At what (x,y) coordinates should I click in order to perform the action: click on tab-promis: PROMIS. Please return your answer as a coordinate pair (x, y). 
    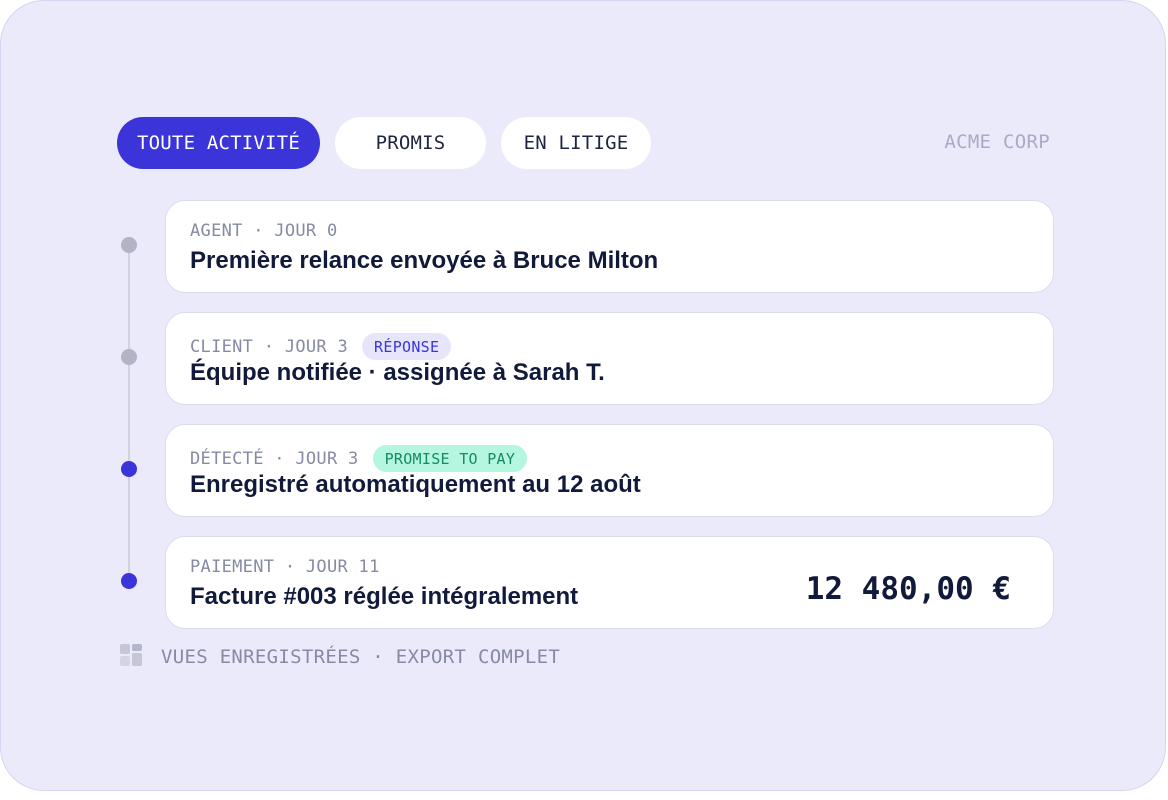
    Looking at the image, I should click on (410, 143).